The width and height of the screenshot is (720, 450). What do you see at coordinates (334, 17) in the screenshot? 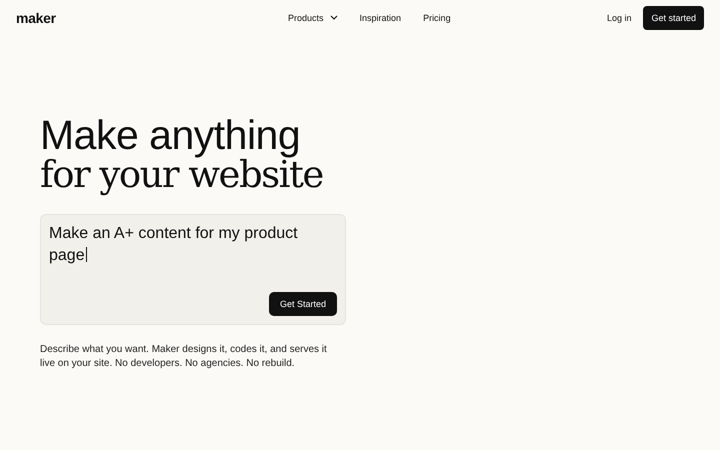
I see `chevron-down-icon` at bounding box center [334, 17].